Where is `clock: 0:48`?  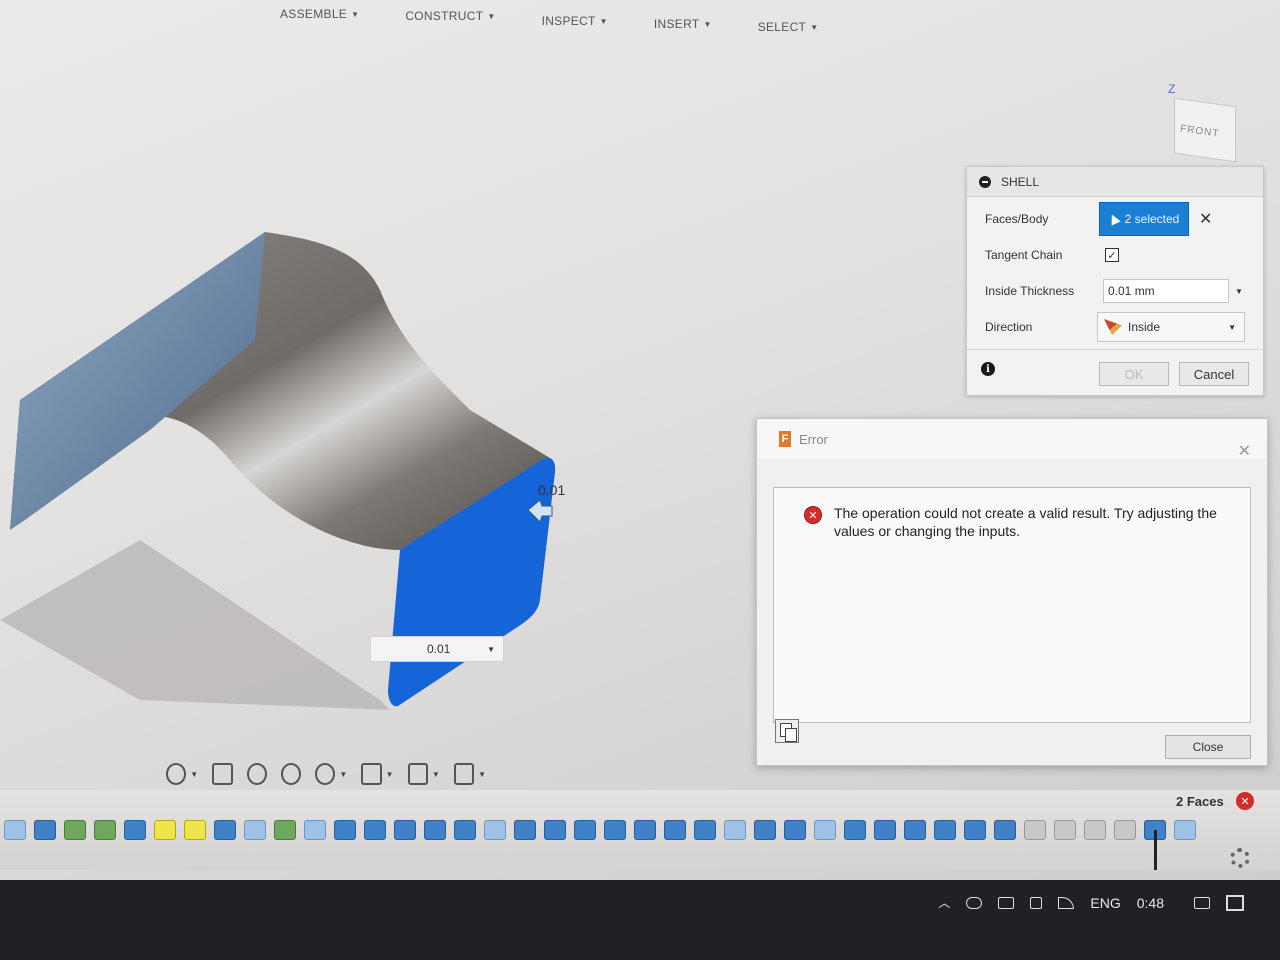
clock: 0:48 is located at coordinates (1150, 903).